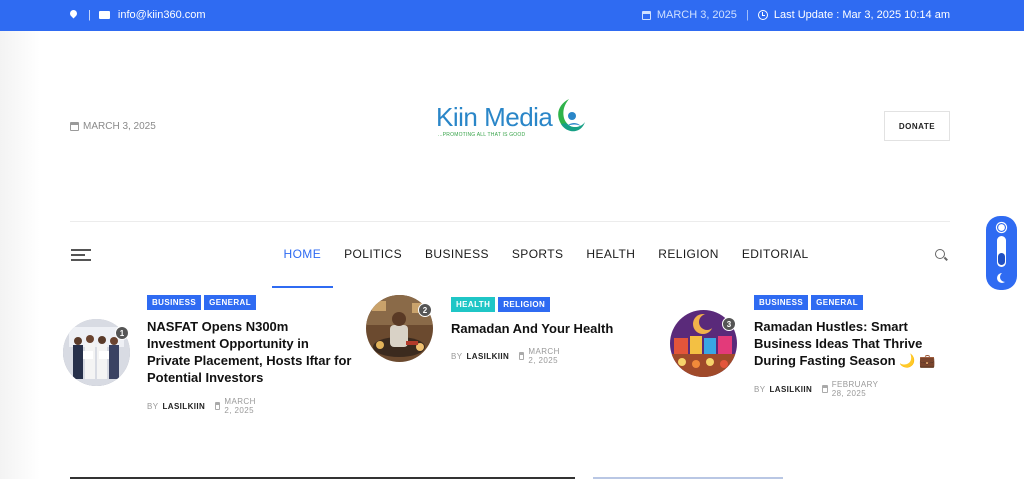 Image resolution: width=1024 pixels, height=479 pixels. What do you see at coordinates (571, 115) in the screenshot?
I see `logo-mark-icon` at bounding box center [571, 115].